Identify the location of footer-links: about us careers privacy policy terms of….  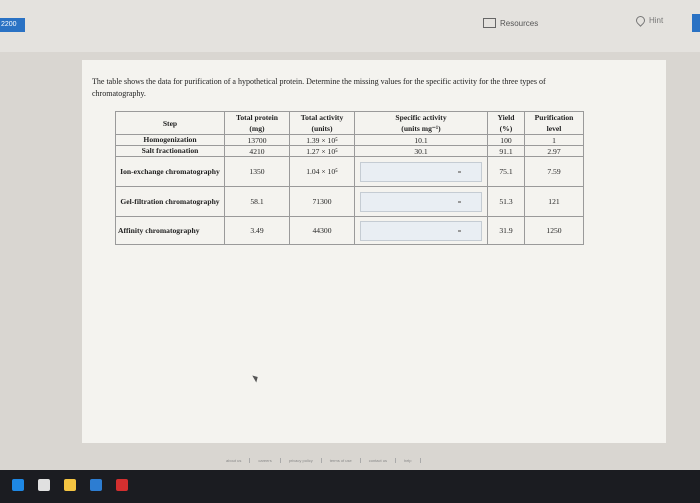
(319, 460).